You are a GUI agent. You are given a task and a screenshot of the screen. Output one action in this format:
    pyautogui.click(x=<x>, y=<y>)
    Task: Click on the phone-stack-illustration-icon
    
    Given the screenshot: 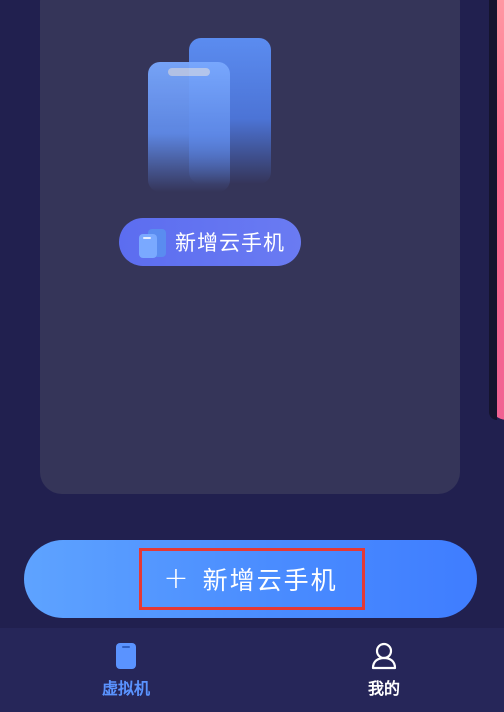 What is the action you would take?
    pyautogui.click(x=211, y=114)
    